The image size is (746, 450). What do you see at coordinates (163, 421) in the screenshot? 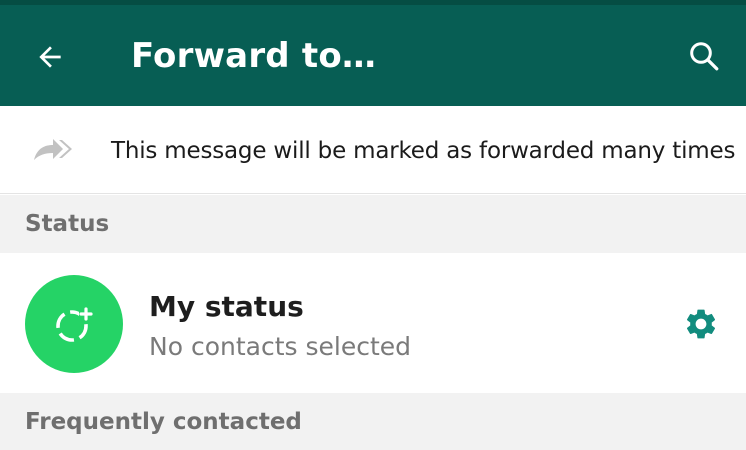
I see `section-header-label: Frequently contacted` at bounding box center [163, 421].